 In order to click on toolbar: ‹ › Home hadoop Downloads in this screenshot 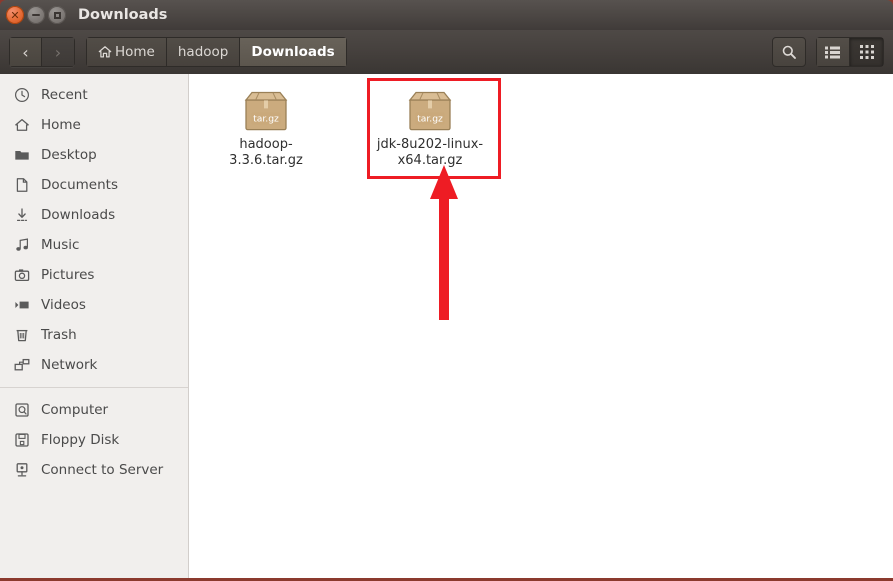, I will do `click(446, 52)`.